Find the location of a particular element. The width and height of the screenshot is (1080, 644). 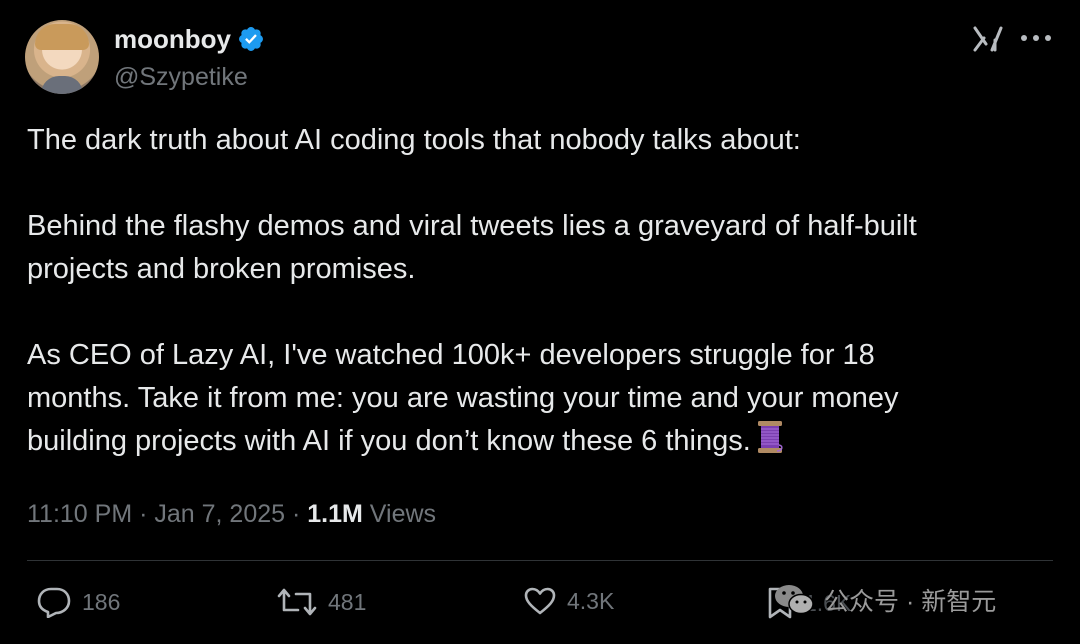

avatar is located at coordinates (62, 57).